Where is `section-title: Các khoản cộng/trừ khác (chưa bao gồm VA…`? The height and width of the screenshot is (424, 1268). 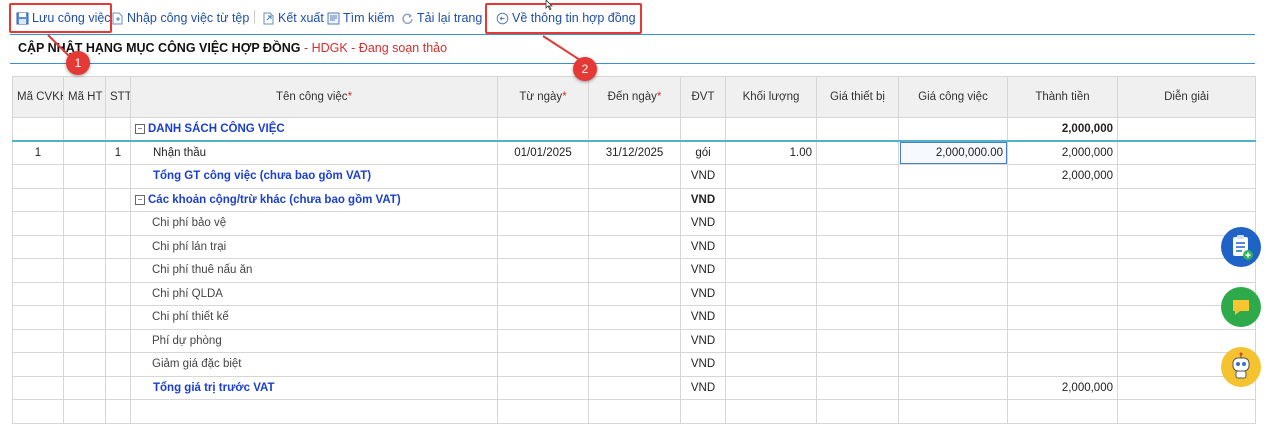
section-title: Các khoản cộng/trừ khác (chưa bao gồm VA… is located at coordinates (274, 199).